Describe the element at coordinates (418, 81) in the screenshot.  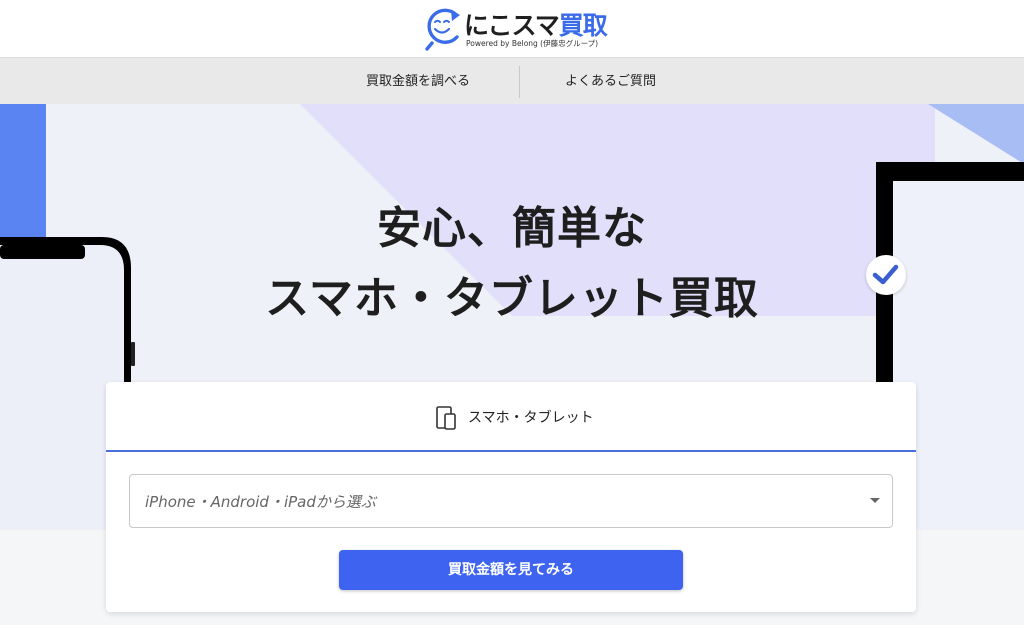
I see `nav-check-price: 買取金額を調べる` at that location.